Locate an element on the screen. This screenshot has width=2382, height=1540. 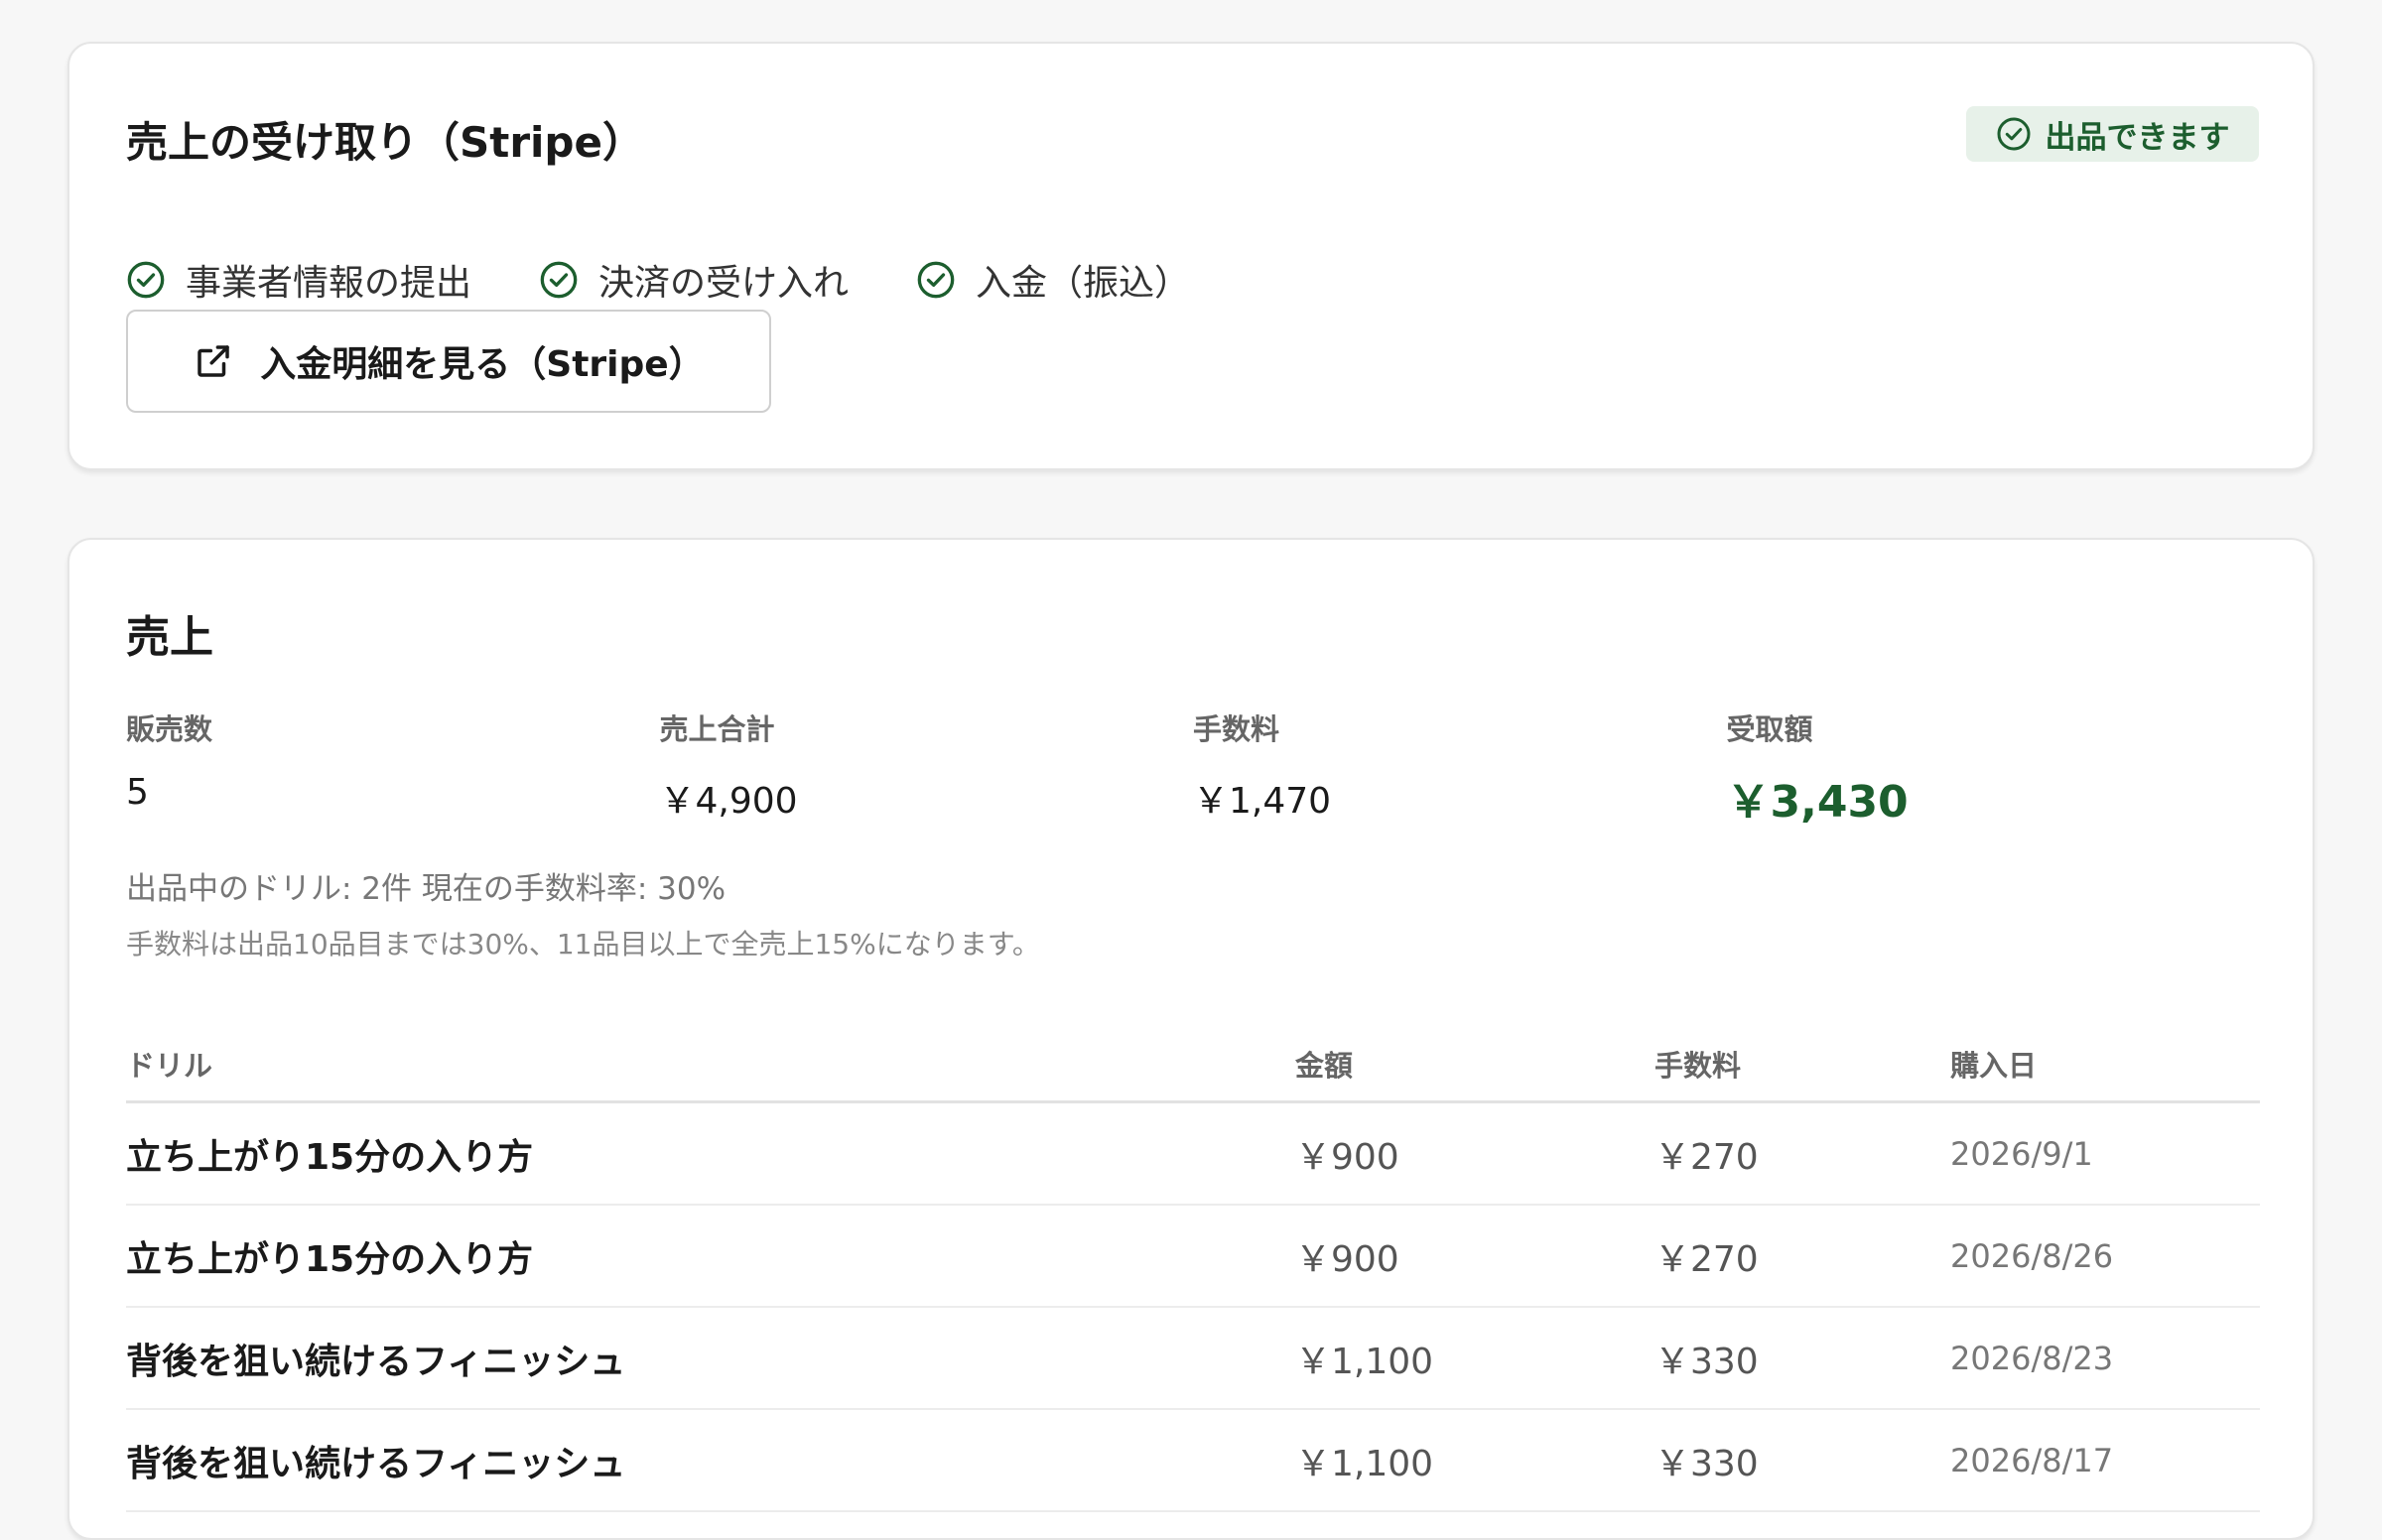
requirement-label: 入金（振込） is located at coordinates (1083, 283).